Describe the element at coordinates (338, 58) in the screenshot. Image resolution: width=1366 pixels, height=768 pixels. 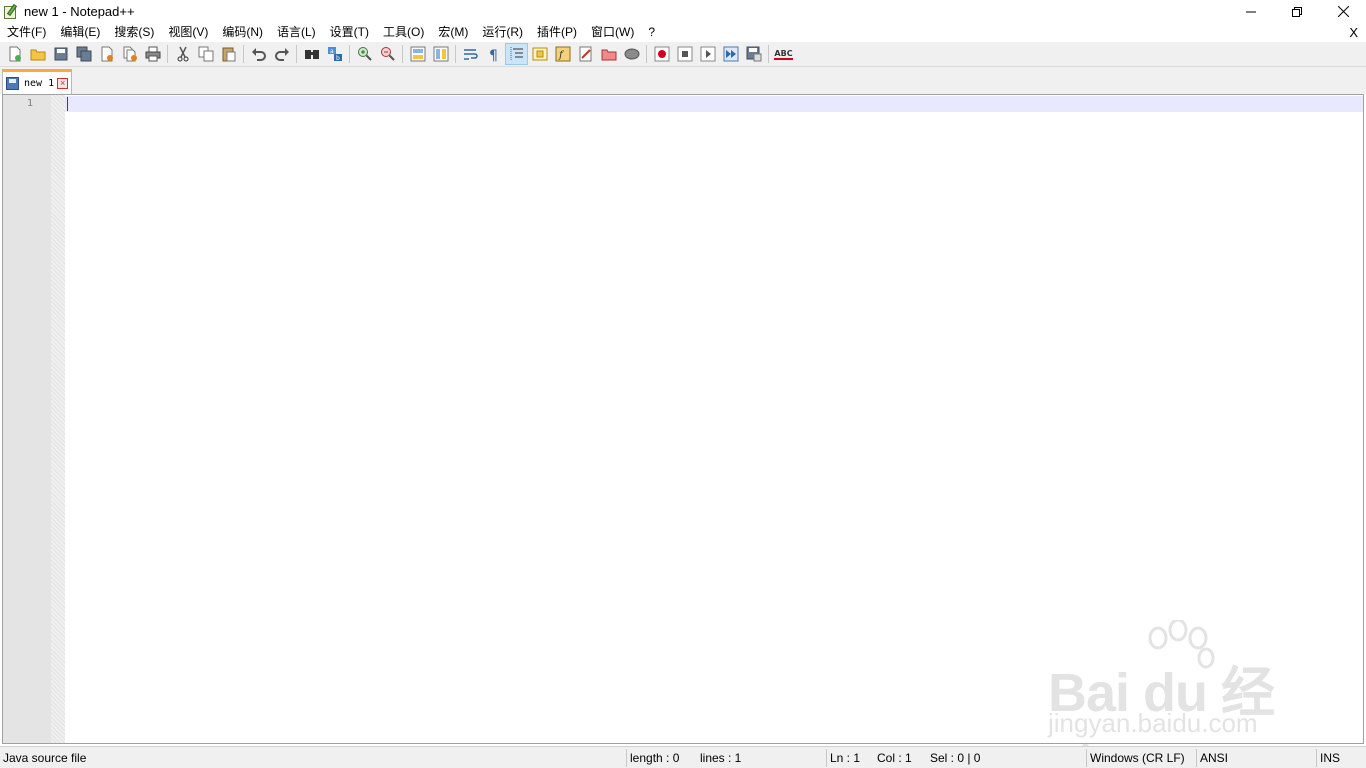
I see `svg-text: b` at that location.